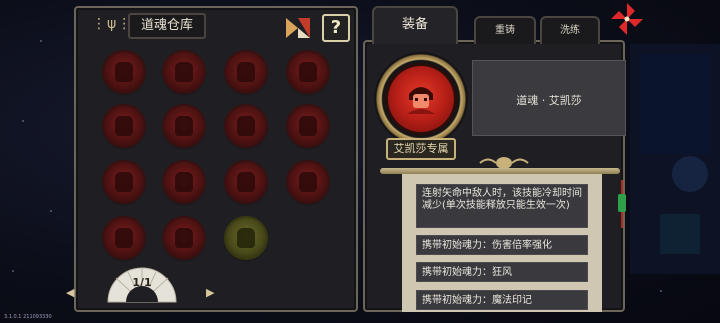 The height and width of the screenshot is (323, 720). I want to click on tassel-icon, so click(622, 204).